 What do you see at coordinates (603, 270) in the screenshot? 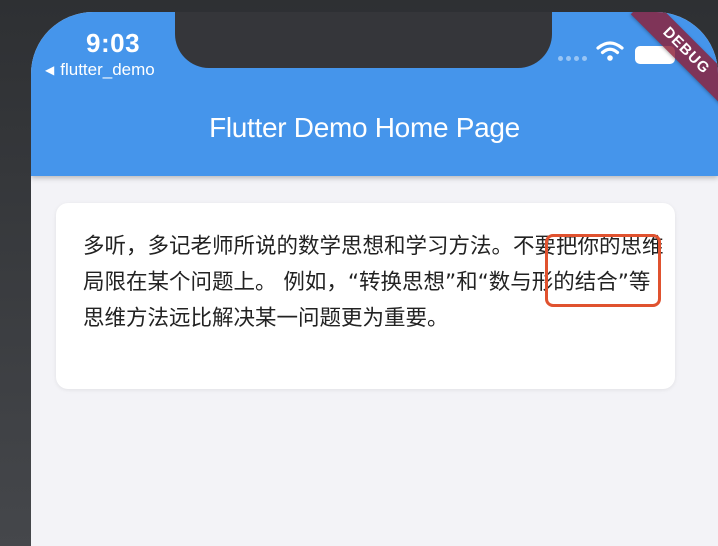
I see `highlight-annotation-box` at bounding box center [603, 270].